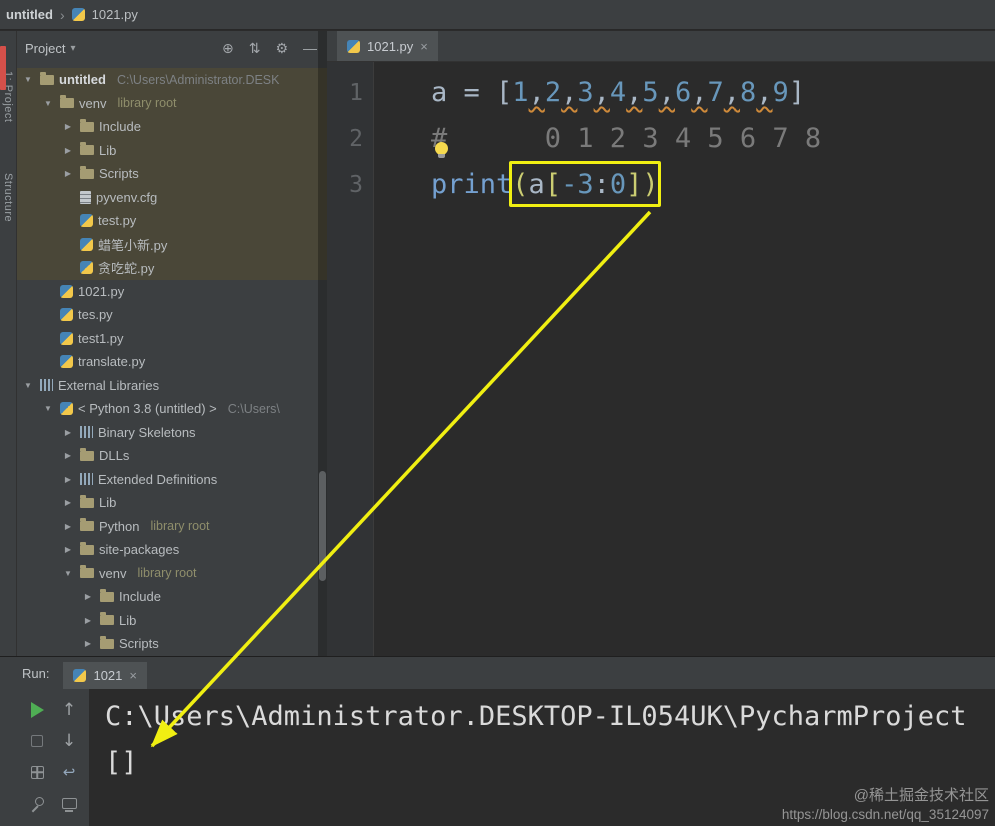  What do you see at coordinates (310, 48) in the screenshot?
I see `hide-panel-icon: —` at bounding box center [310, 48].